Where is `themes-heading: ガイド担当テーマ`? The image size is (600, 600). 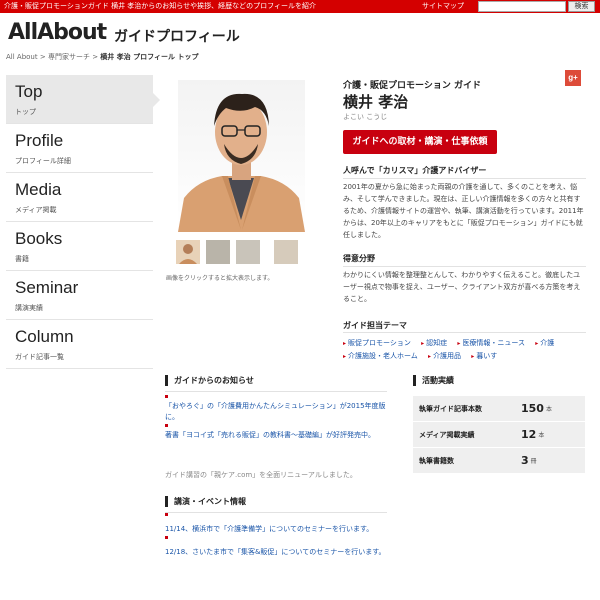 themes-heading: ガイド担当テーマ is located at coordinates (375, 325).